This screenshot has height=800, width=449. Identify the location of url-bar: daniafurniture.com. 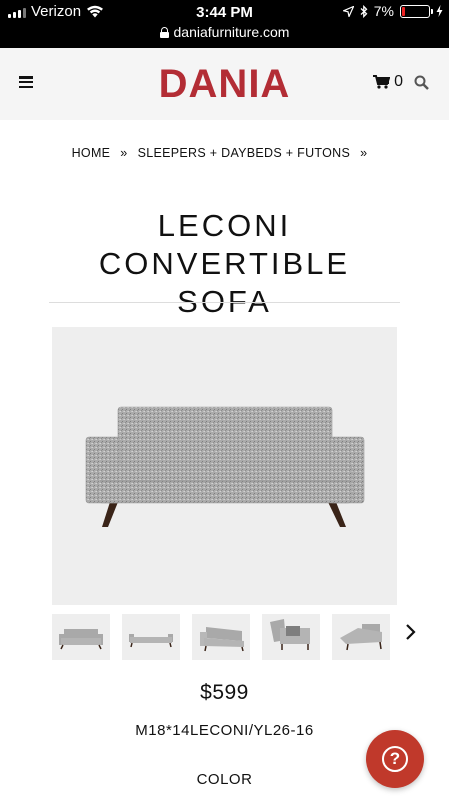
(224, 32).